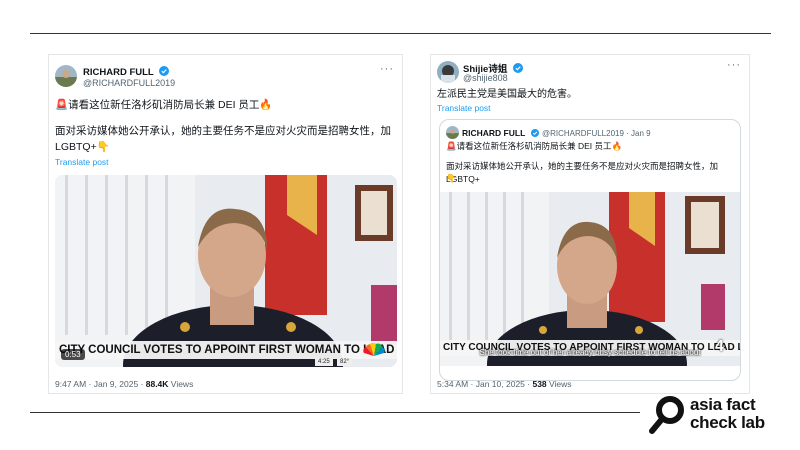  Describe the element at coordinates (374, 349) in the screenshot. I see `nbc-logo-icon` at that location.